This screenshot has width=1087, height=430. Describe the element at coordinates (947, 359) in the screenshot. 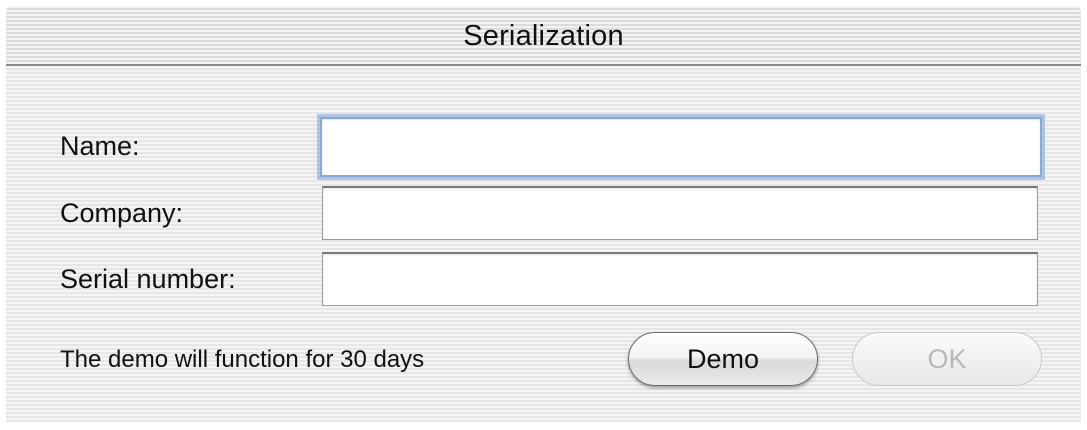

I see `ok-button: OK` at that location.